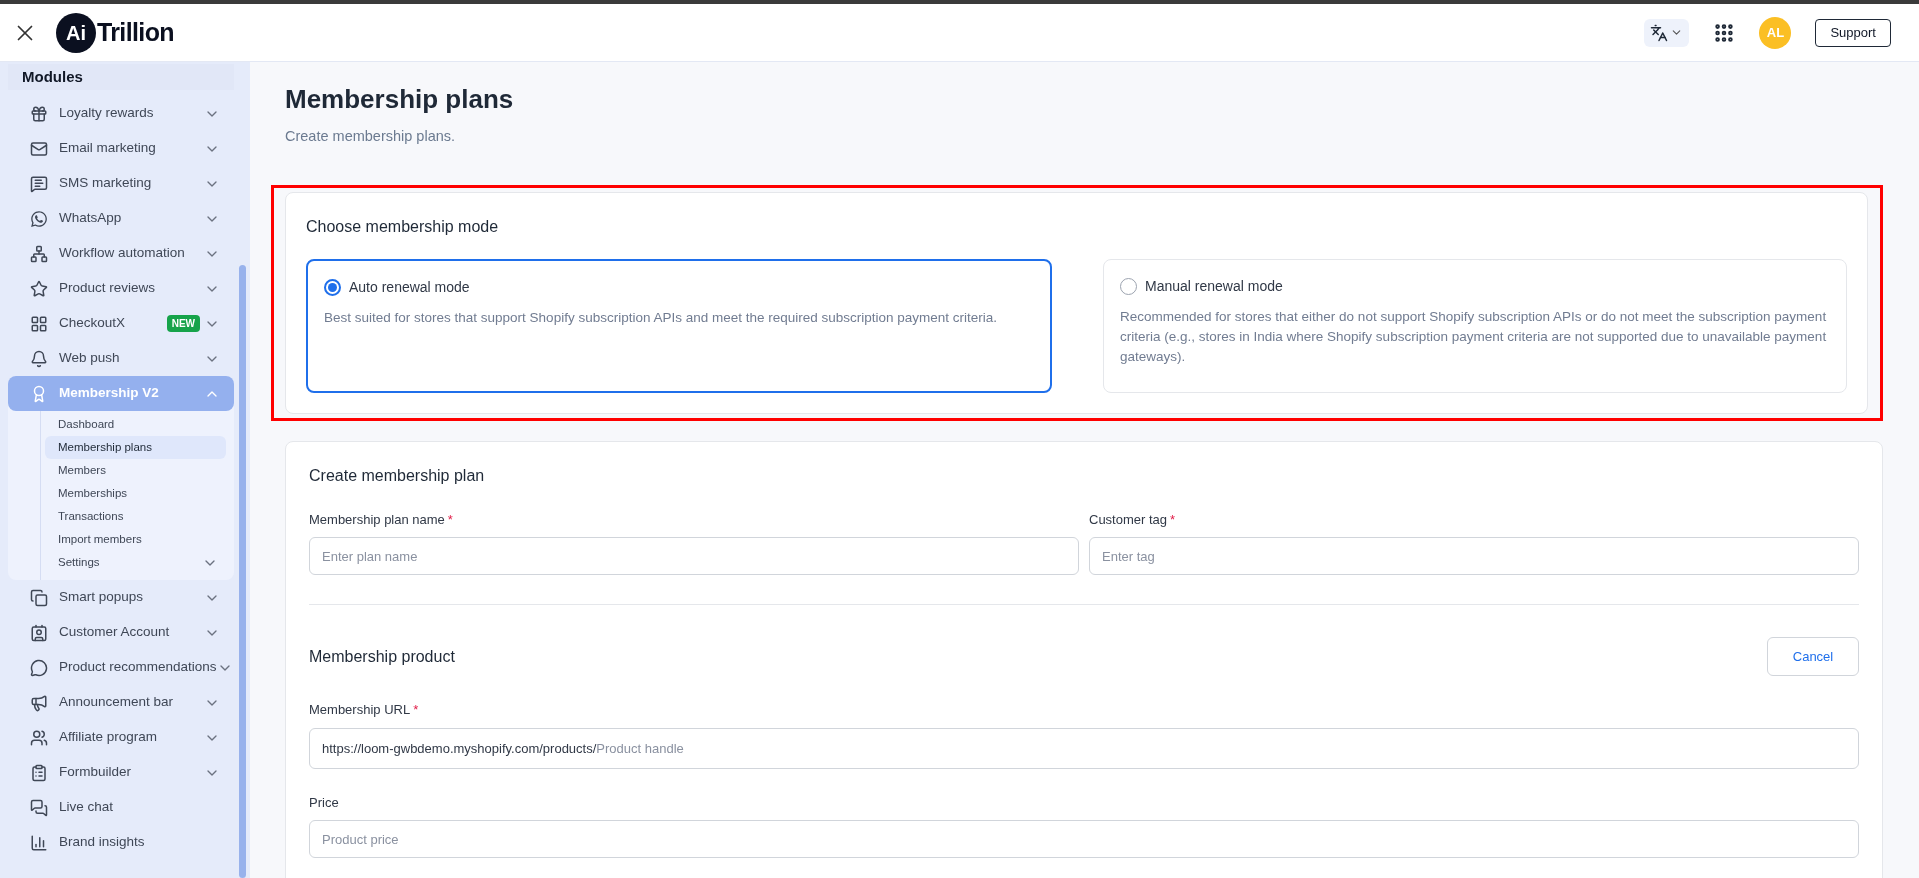 The image size is (1919, 878). I want to click on sidebar-item: SMS marketing, so click(121, 183).